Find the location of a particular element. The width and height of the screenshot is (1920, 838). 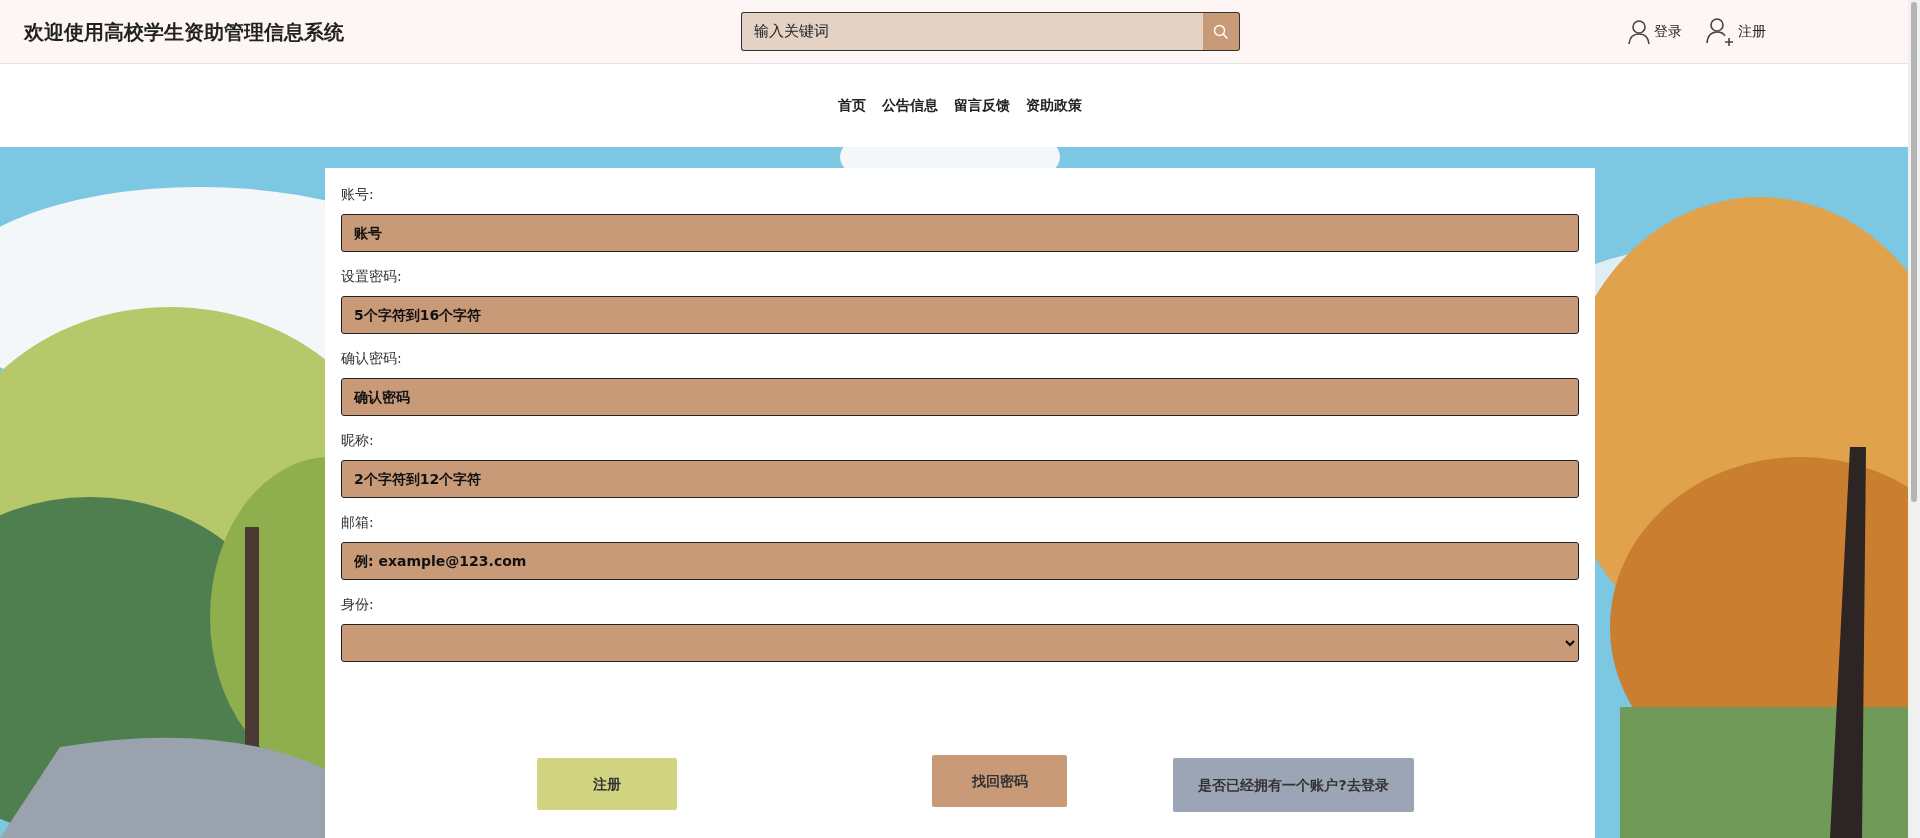

nav-link: 公告信息 is located at coordinates (910, 105).